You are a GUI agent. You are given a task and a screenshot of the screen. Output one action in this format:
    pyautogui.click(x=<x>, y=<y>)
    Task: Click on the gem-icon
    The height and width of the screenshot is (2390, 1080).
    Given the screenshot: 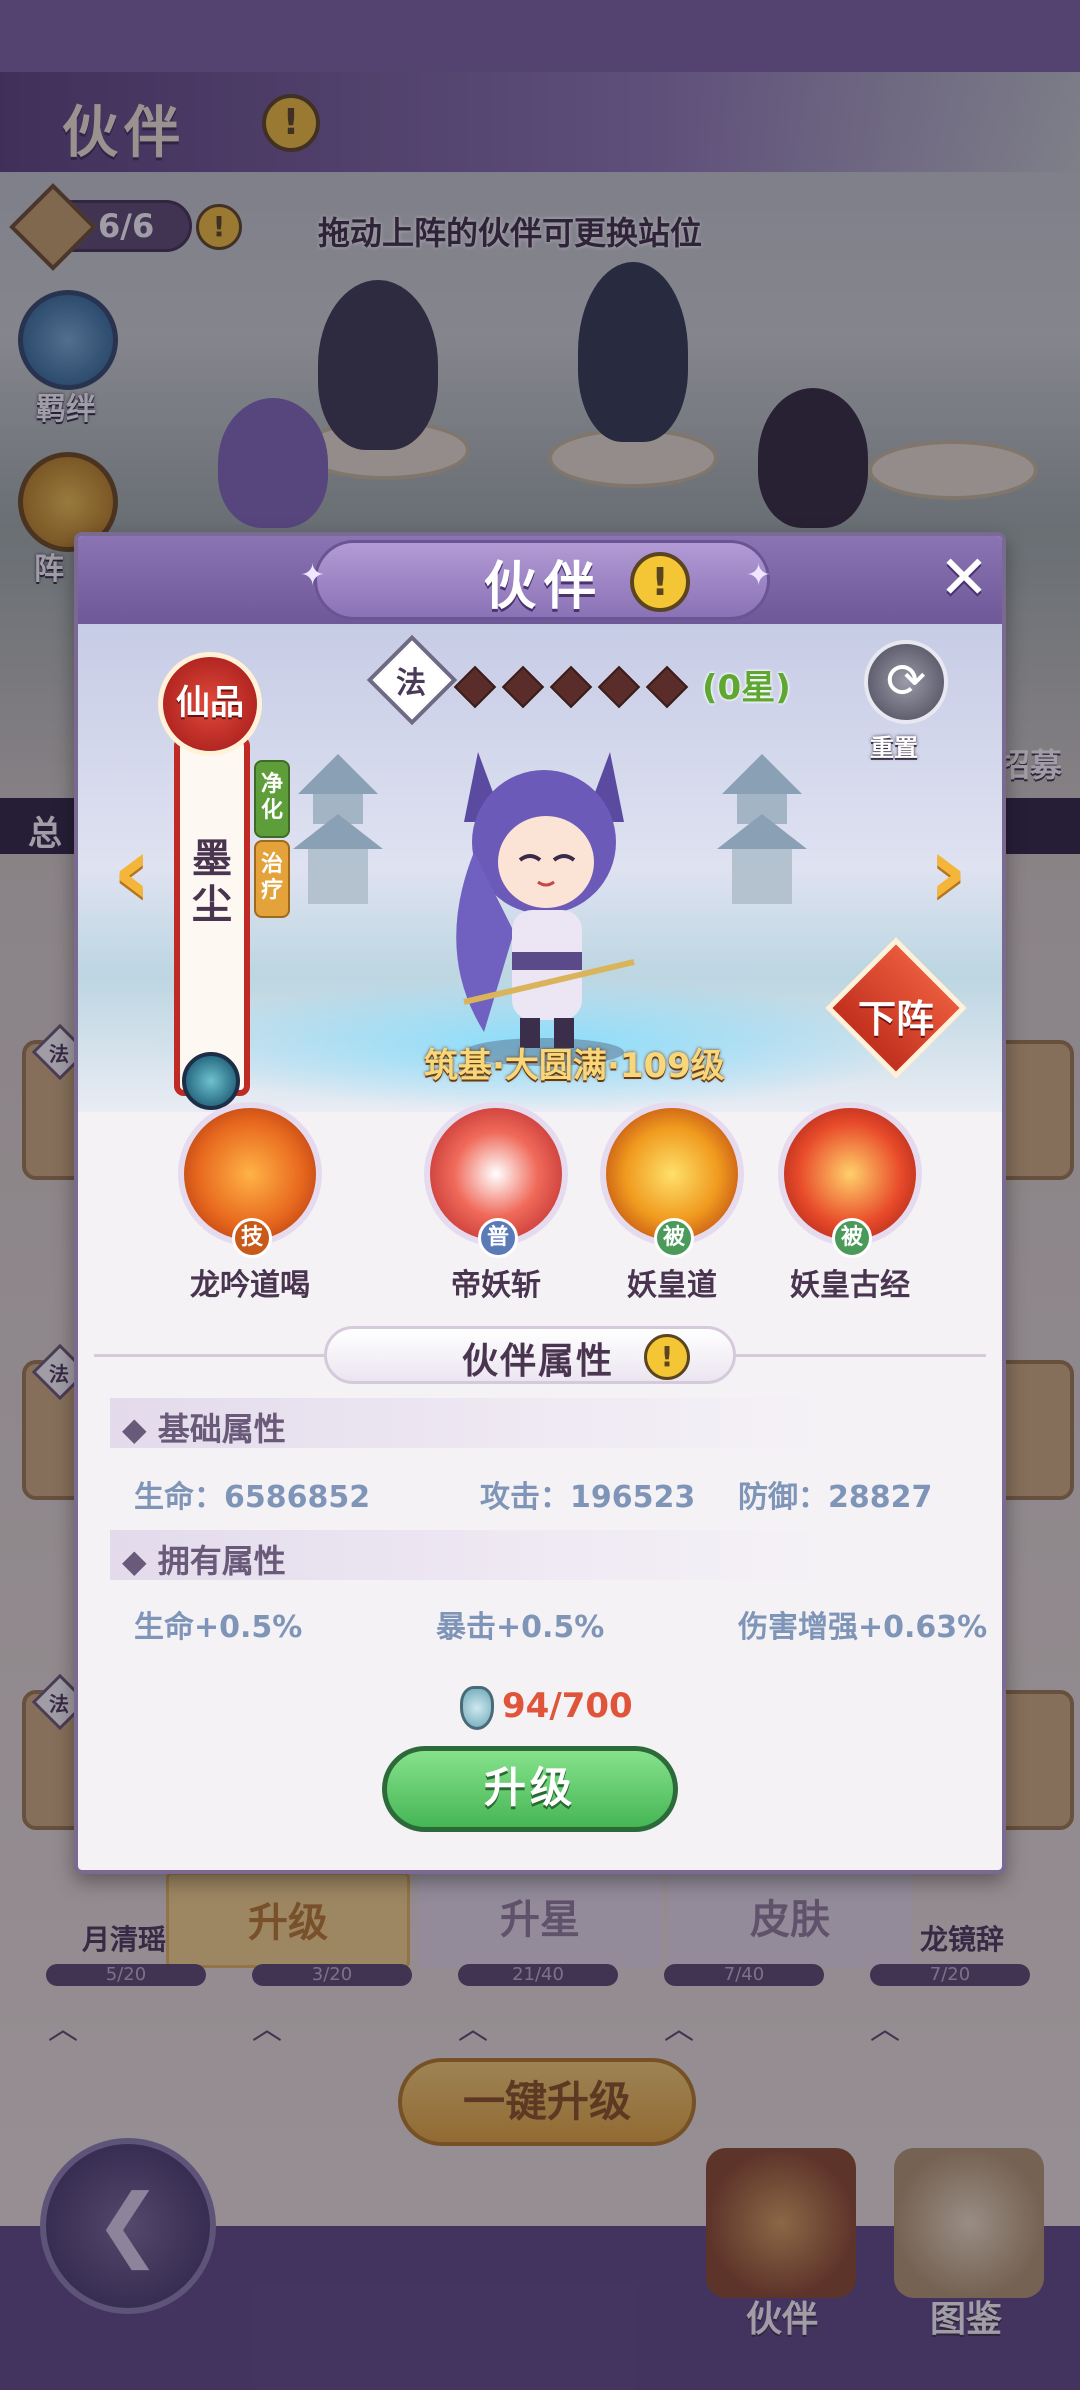 What is the action you would take?
    pyautogui.click(x=211, y=1081)
    